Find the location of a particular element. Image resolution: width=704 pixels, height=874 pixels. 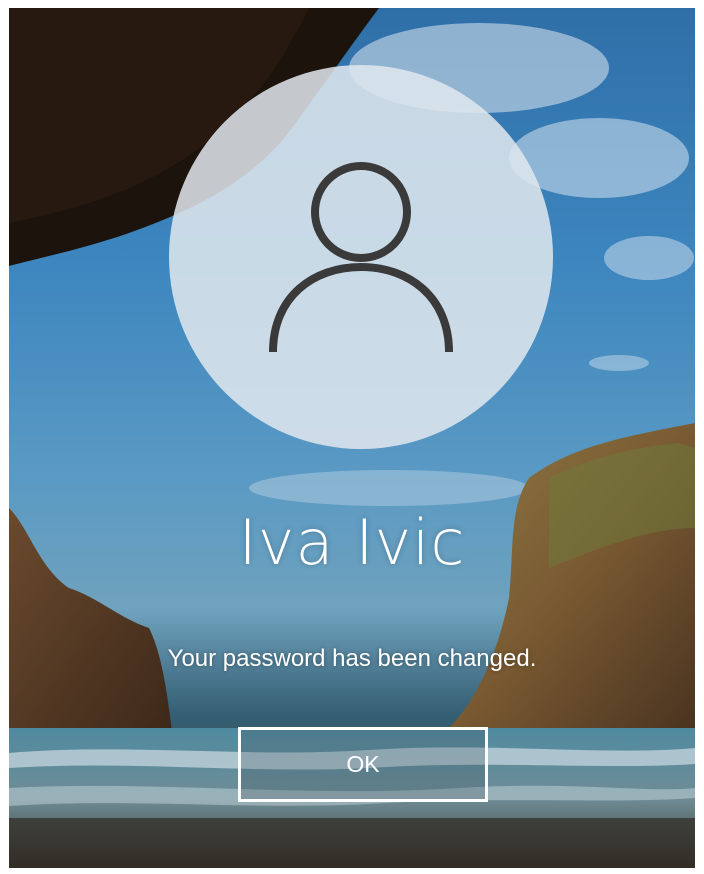

ok-button: OK is located at coordinates (363, 764).